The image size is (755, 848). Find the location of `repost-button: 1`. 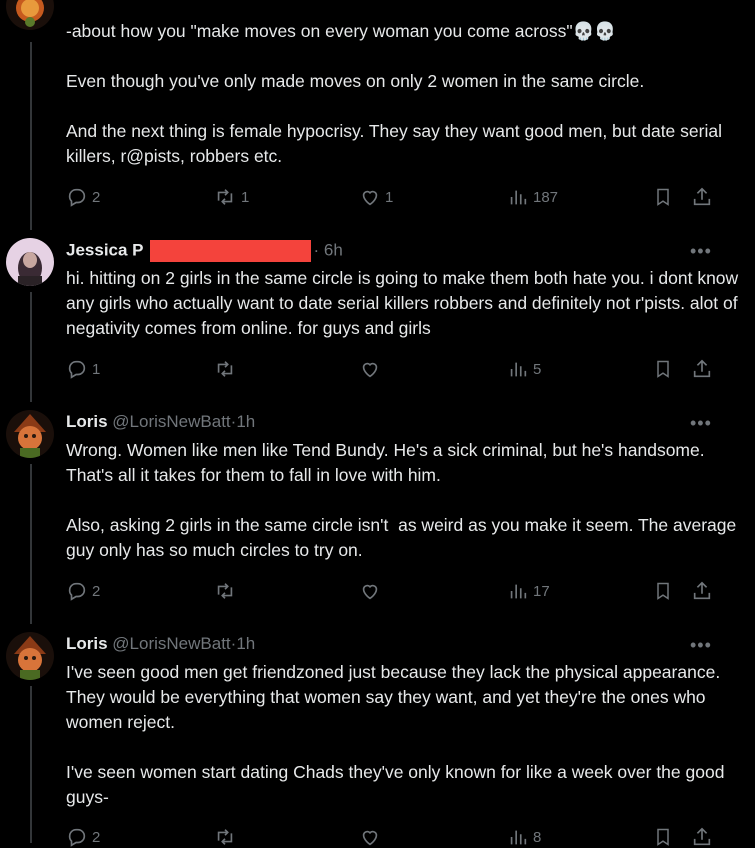

repost-button: 1 is located at coordinates (231, 197).